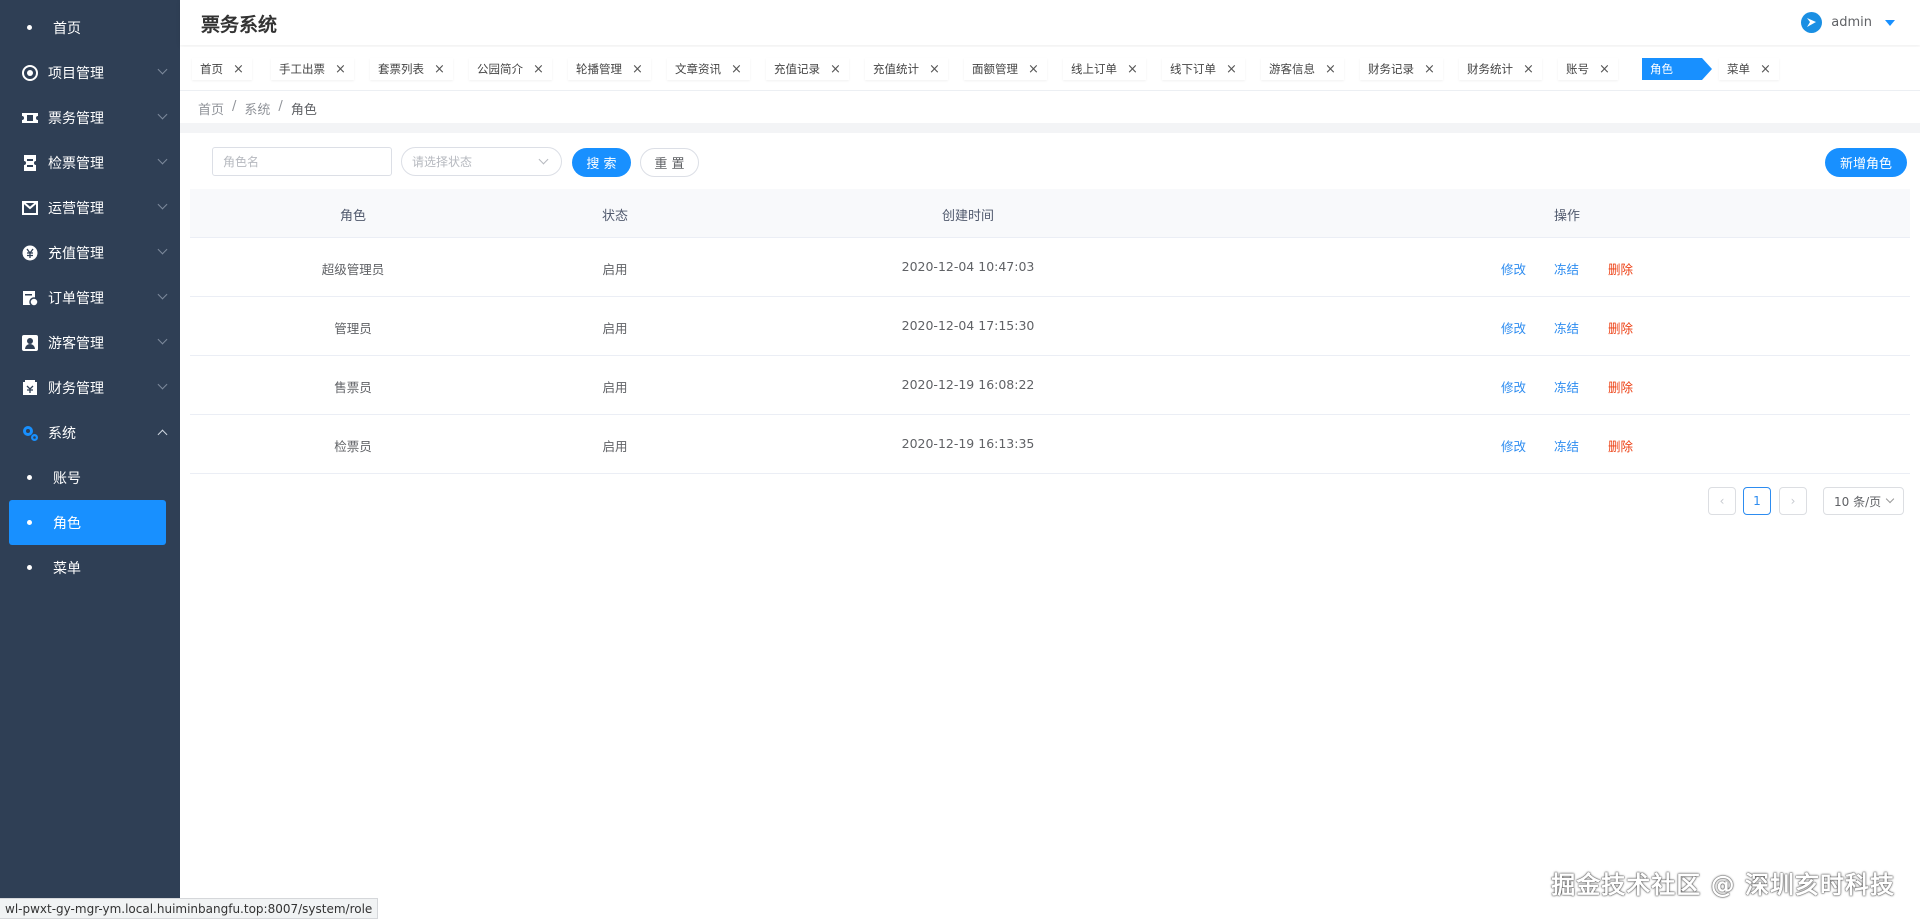 This screenshot has height=919, width=1920. Describe the element at coordinates (896, 69) in the screenshot. I see `tag-label: 充值统计` at that location.